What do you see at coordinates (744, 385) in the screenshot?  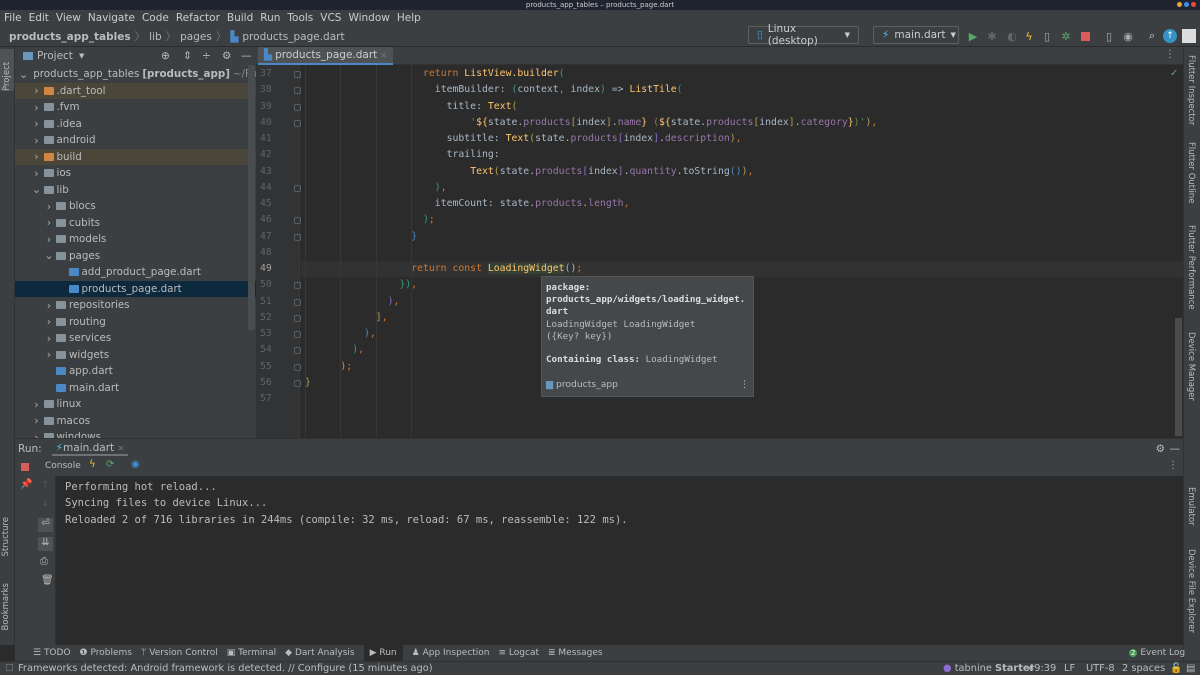 I see `more-options-icon: ⋮` at bounding box center [744, 385].